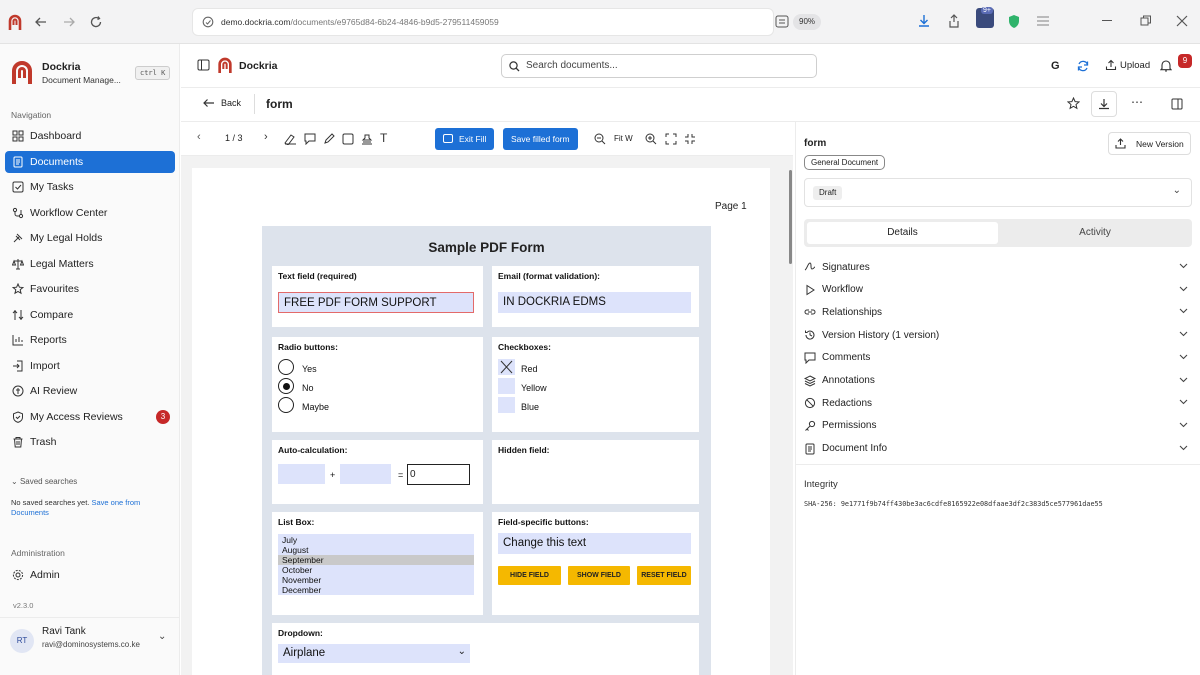 The image size is (1200, 675). I want to click on rectangle-tool-icon, so click(348, 139).